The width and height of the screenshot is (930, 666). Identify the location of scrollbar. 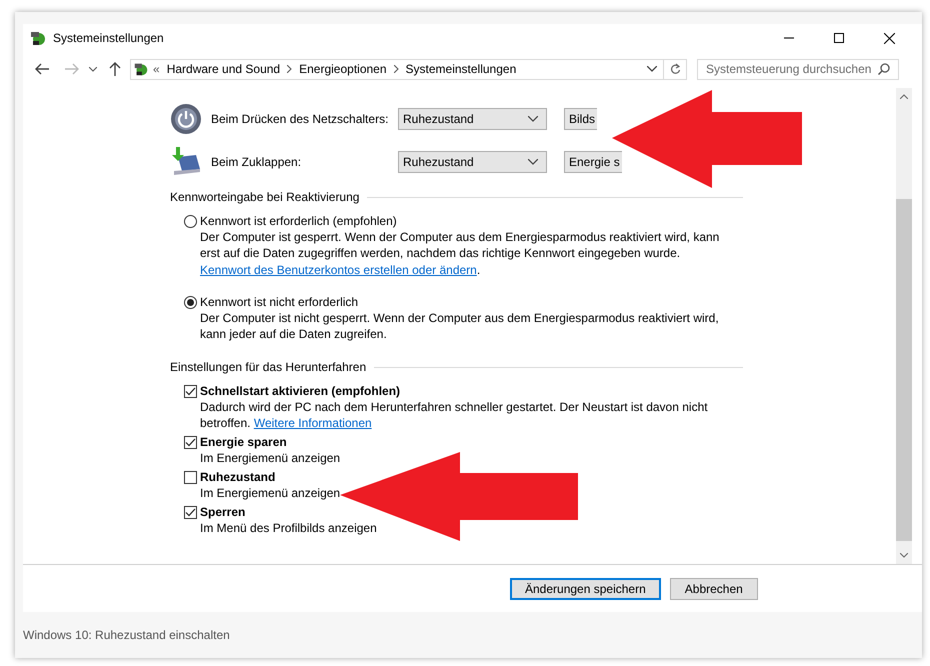
(904, 326).